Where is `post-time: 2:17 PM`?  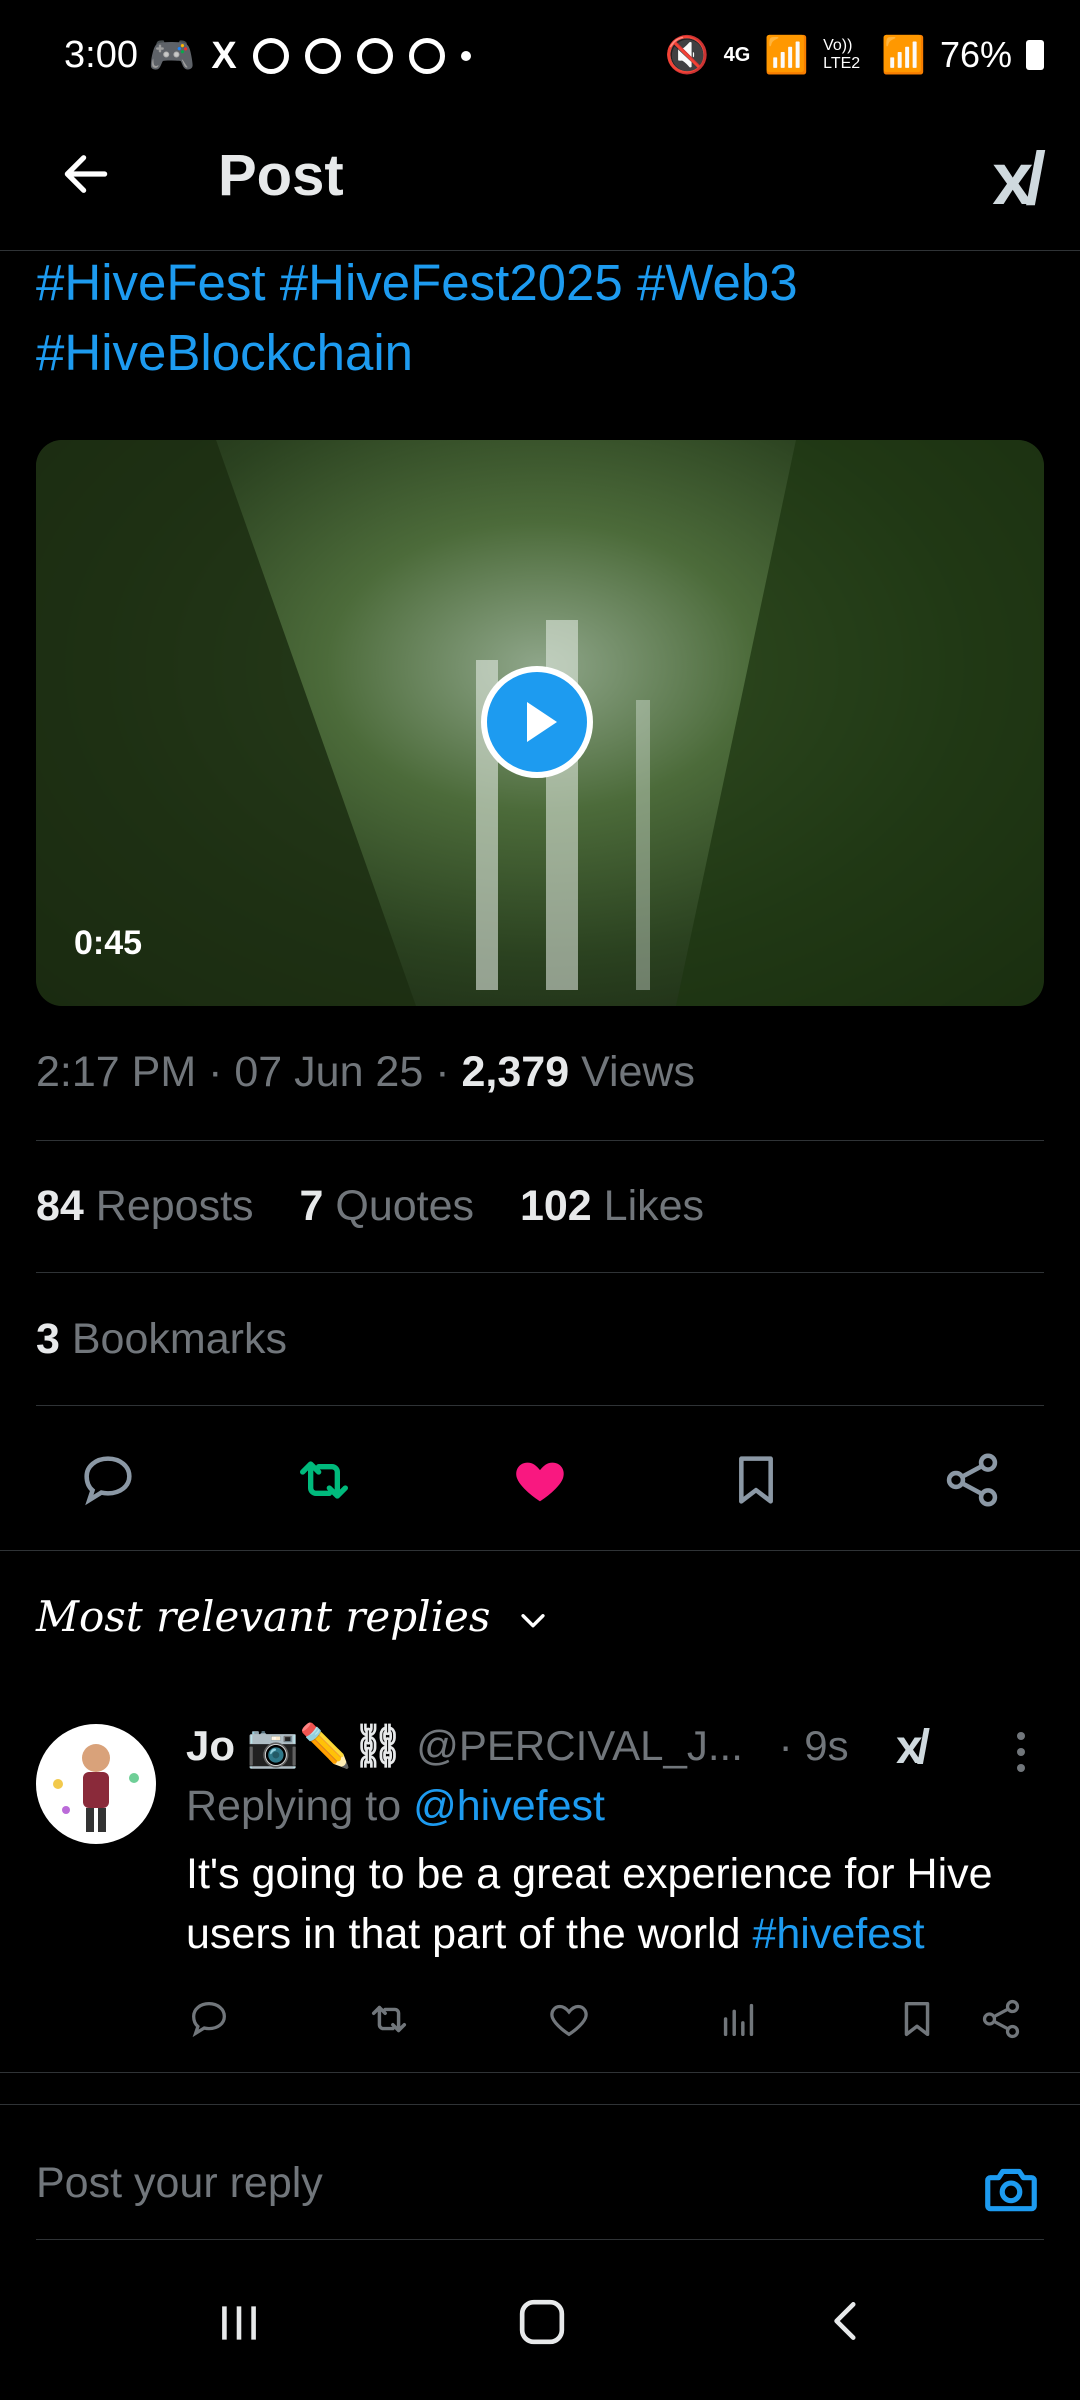
post-time: 2:17 PM is located at coordinates (116, 1072).